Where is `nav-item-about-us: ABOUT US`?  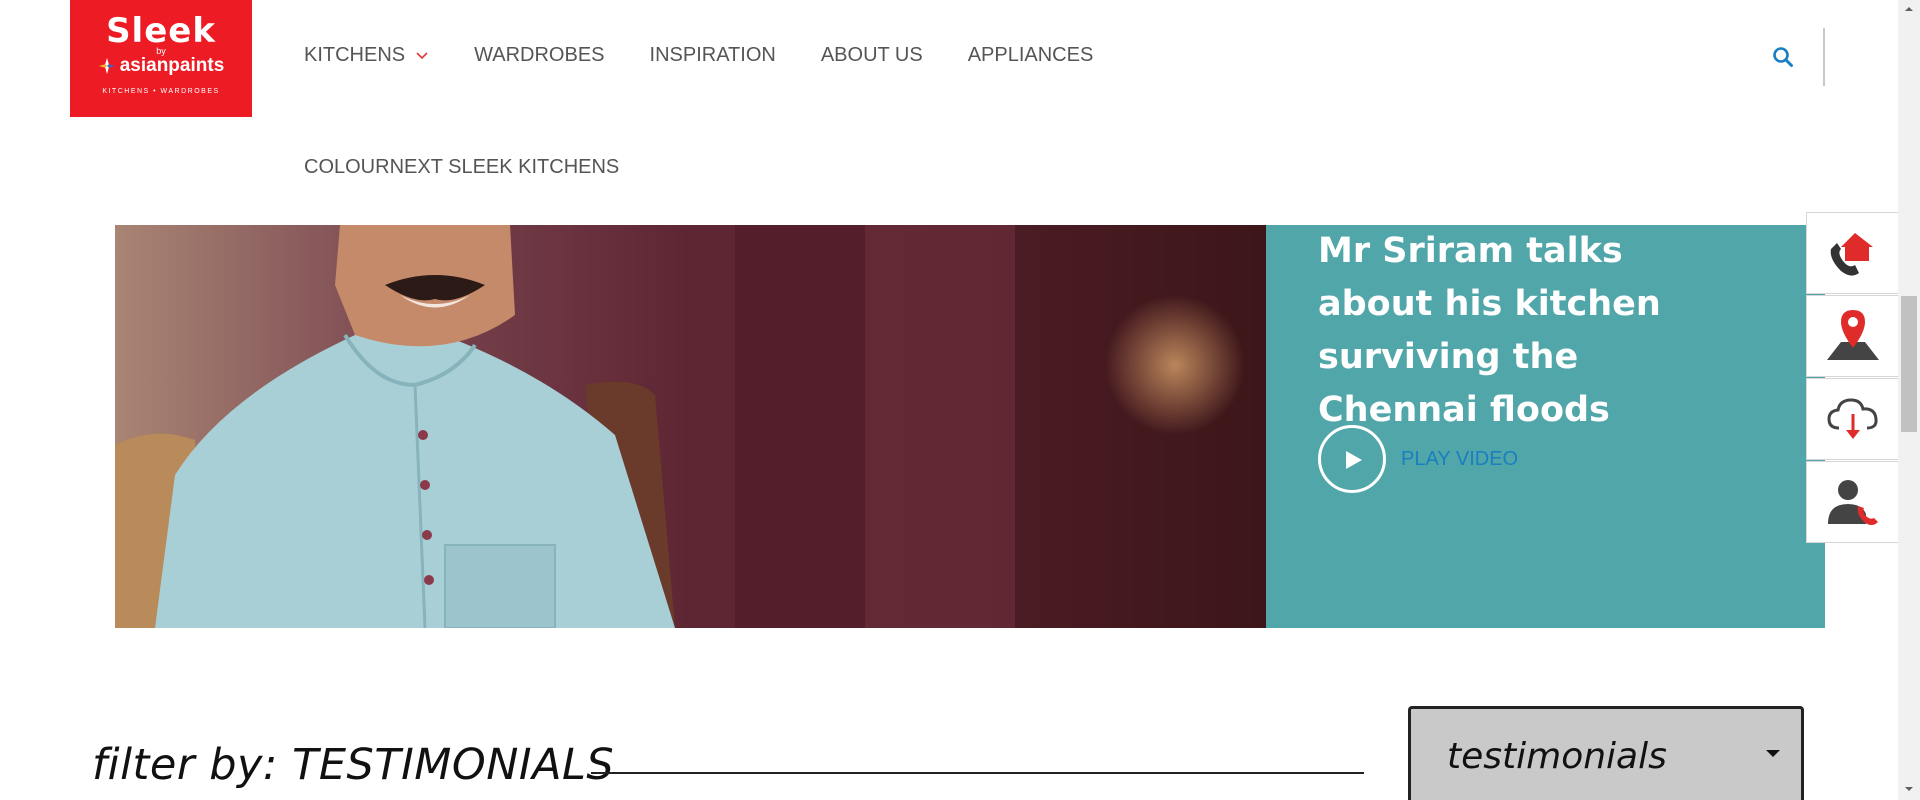 nav-item-about-us: ABOUT US is located at coordinates (872, 55).